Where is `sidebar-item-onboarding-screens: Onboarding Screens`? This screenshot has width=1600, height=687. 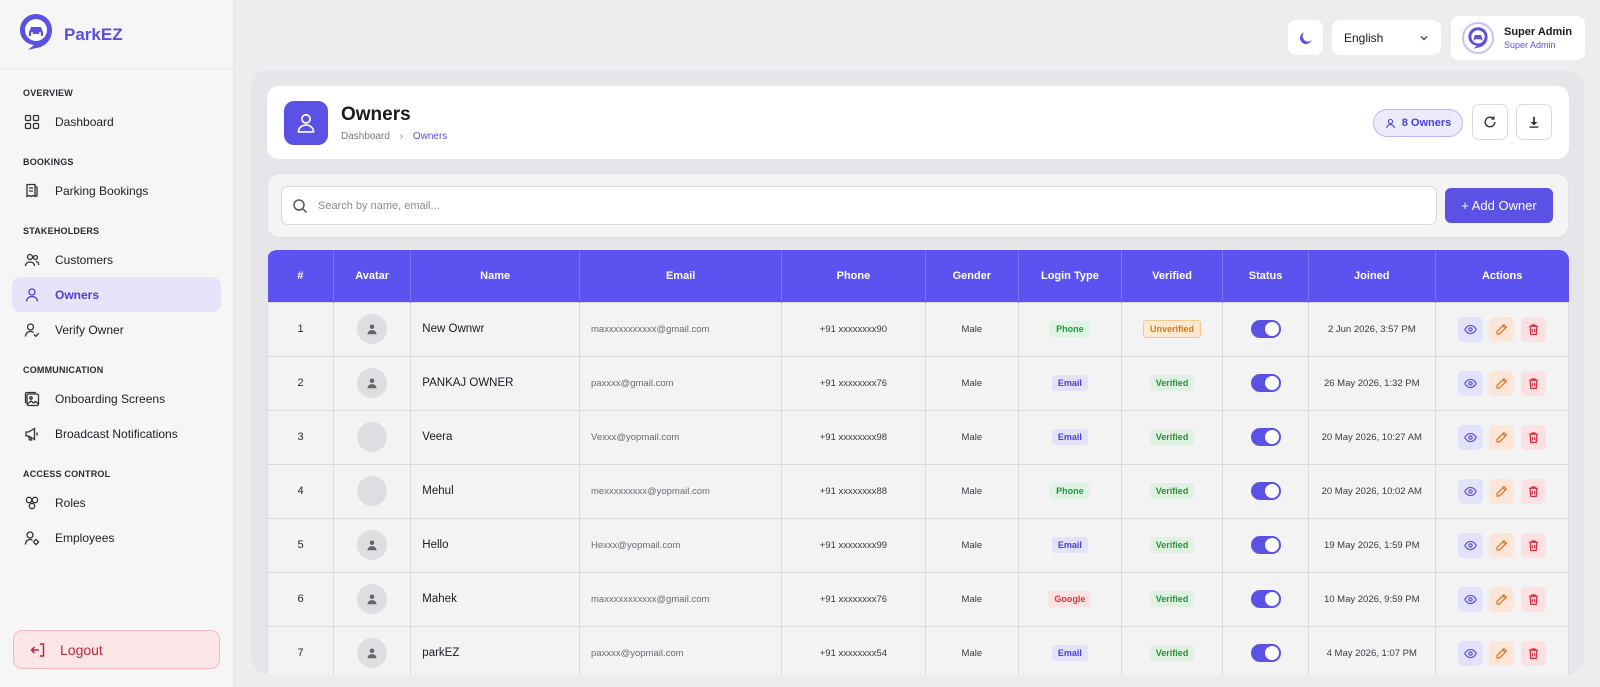 sidebar-item-onboarding-screens: Onboarding Screens is located at coordinates (116, 398).